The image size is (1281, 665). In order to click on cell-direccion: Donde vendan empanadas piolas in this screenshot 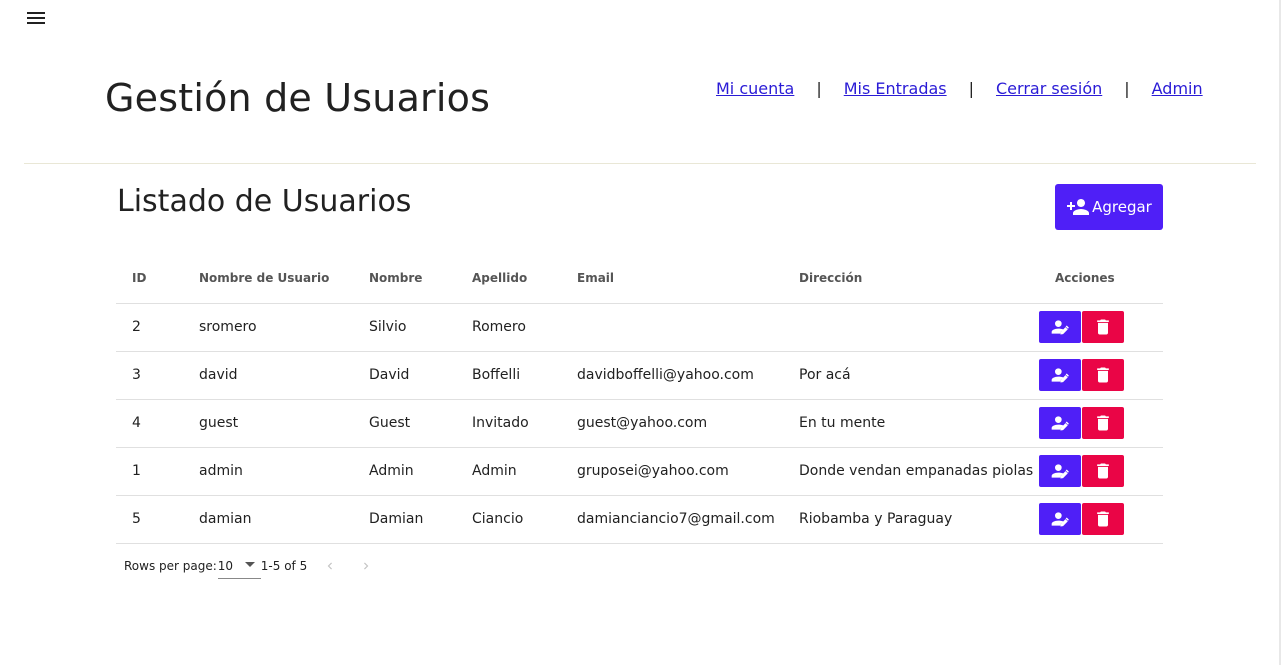, I will do `click(911, 471)`.